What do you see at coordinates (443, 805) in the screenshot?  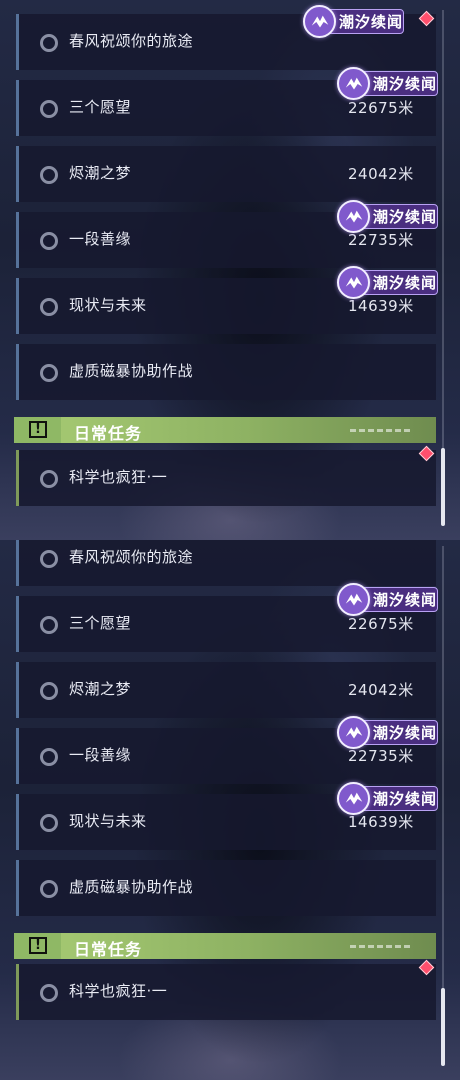 I see `scrollbar-track` at bounding box center [443, 805].